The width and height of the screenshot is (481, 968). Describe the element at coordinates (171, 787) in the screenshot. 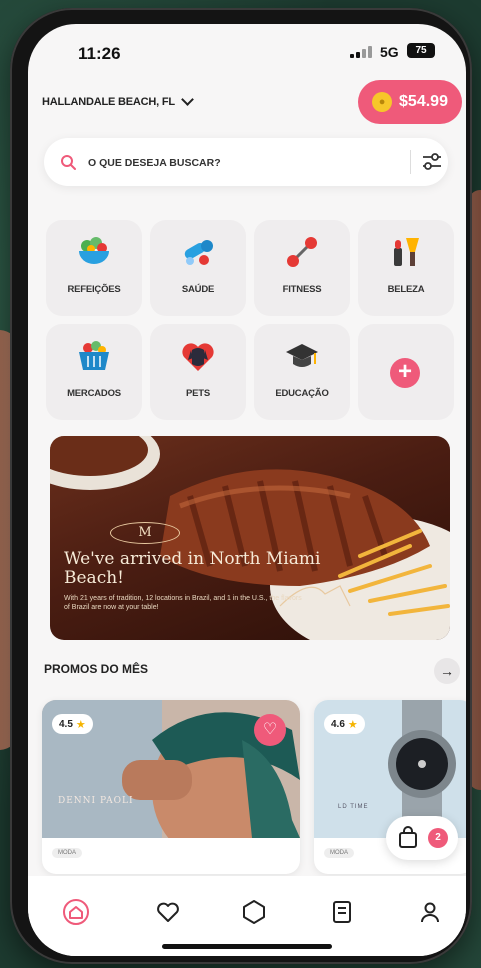

I see `promo-card-fashion: 4.5 ★ ♡ DENNI PAOLI MODA` at that location.